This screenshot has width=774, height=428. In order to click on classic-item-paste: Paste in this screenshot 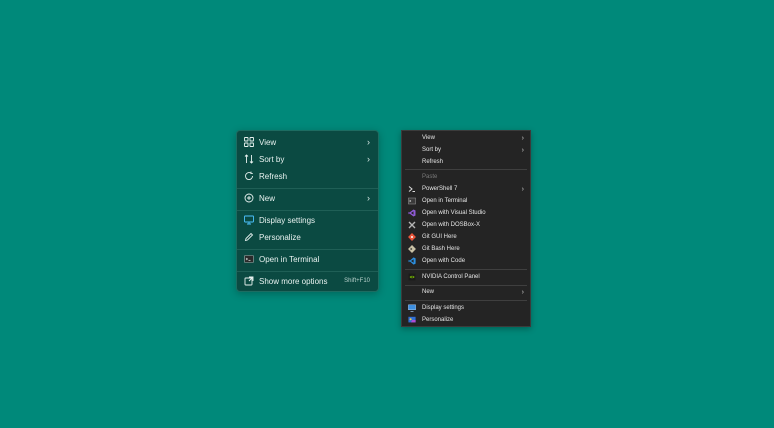, I will do `click(466, 177)`.